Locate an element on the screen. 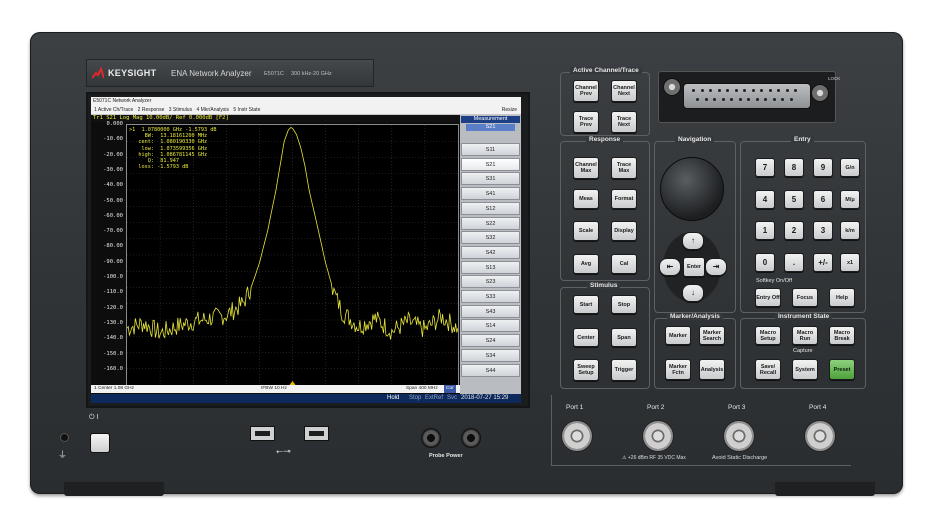  trace-prev-key: Trace Prev is located at coordinates (586, 122).